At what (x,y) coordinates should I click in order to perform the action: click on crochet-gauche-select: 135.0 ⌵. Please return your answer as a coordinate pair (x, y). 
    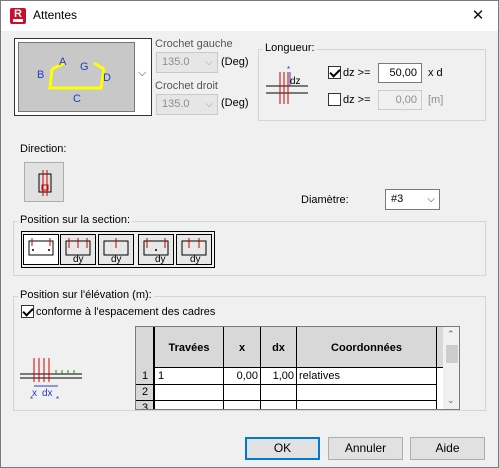
    Looking at the image, I should click on (187, 62).